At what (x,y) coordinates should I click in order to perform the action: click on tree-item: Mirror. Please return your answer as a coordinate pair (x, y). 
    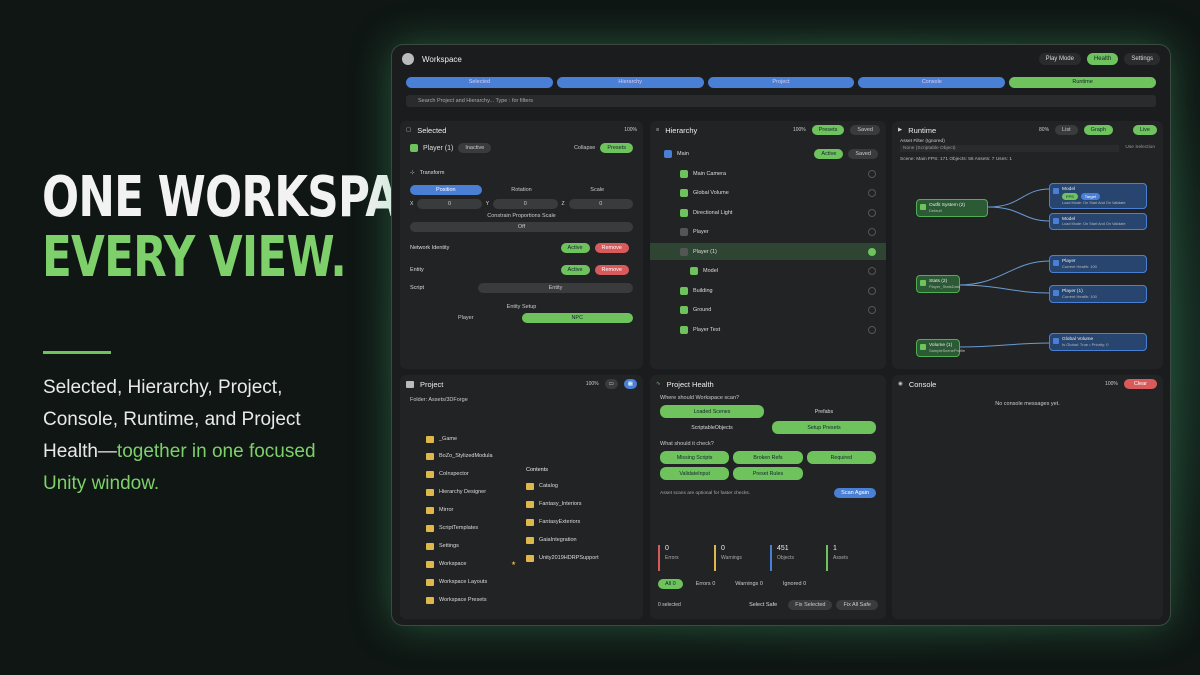
    Looking at the image, I should click on (471, 510).